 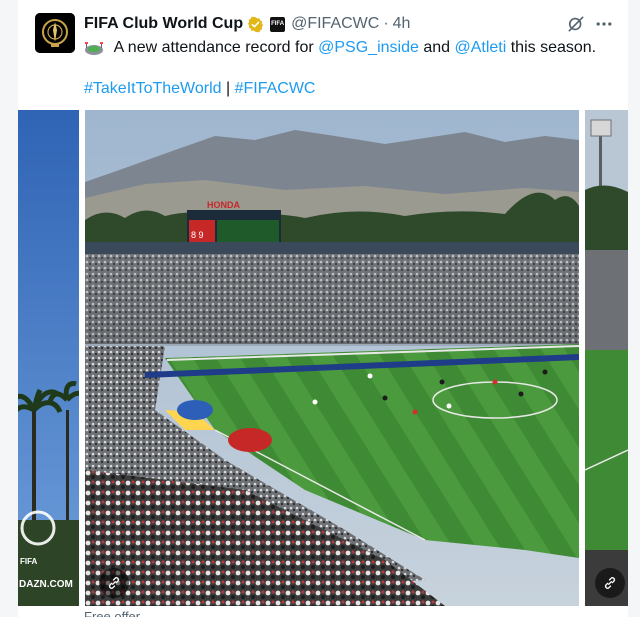 I want to click on media-panel-right, so click(x=606, y=358).